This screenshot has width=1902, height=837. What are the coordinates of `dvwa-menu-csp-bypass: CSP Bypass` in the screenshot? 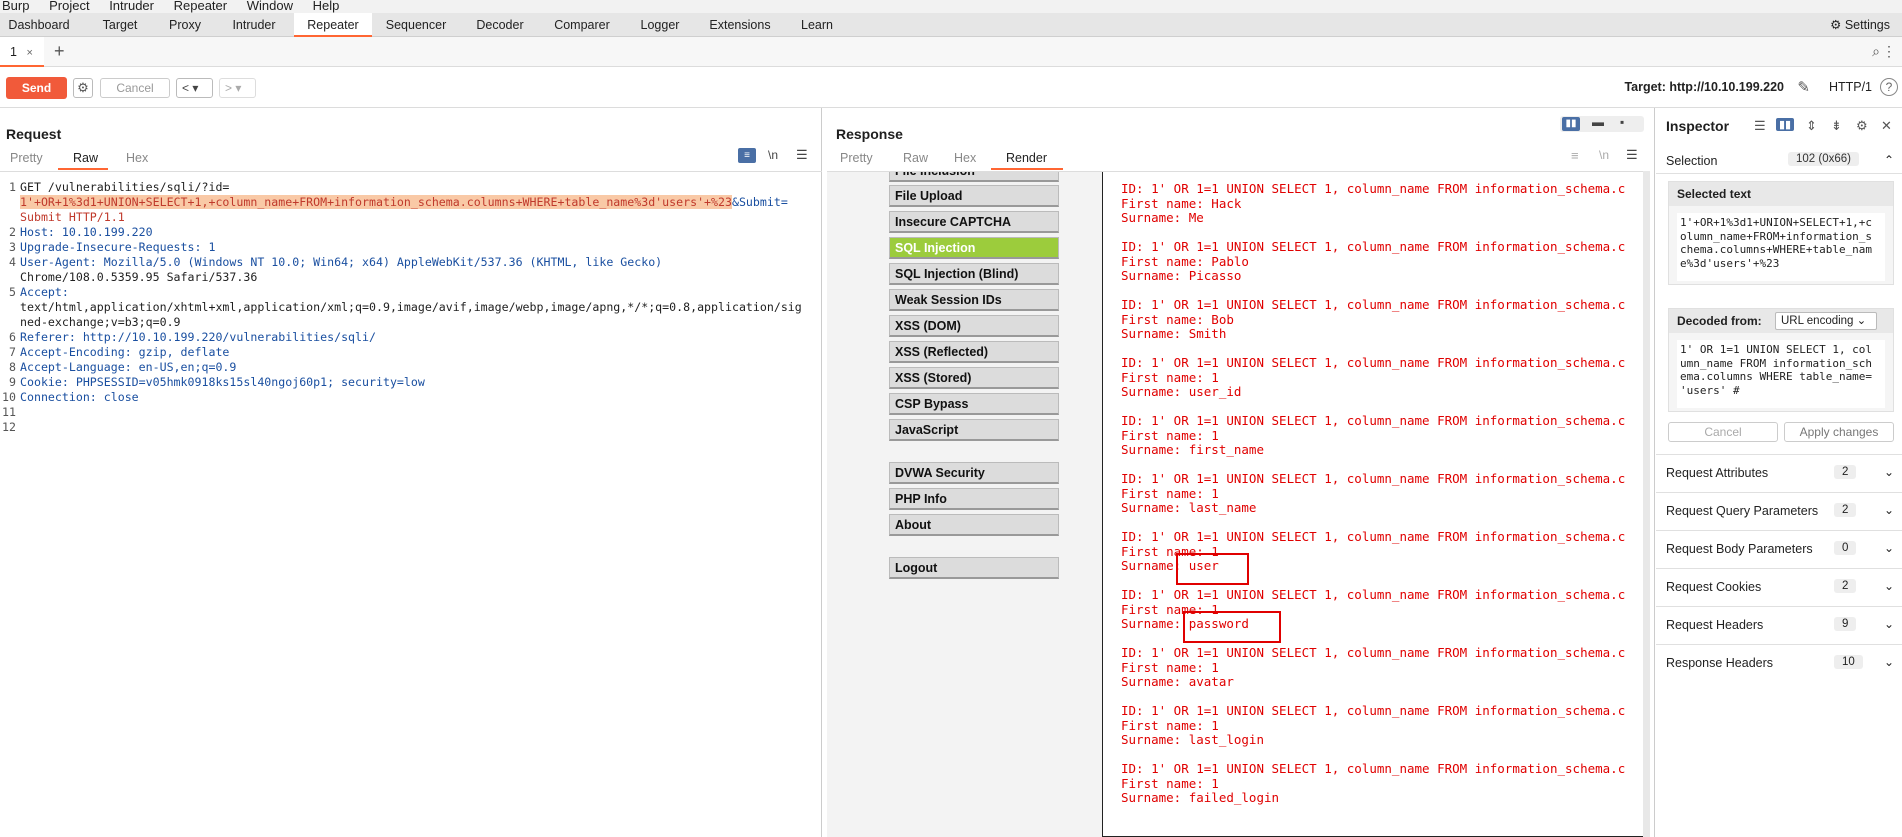 It's located at (974, 404).